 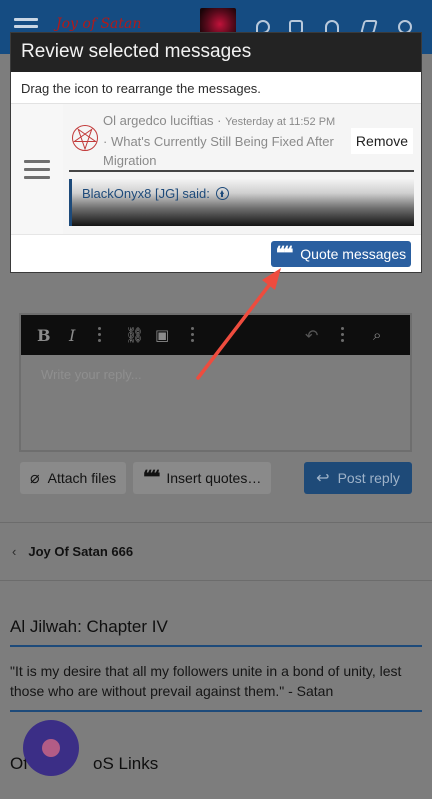 What do you see at coordinates (162, 335) in the screenshot?
I see `image-icon: ▣` at bounding box center [162, 335].